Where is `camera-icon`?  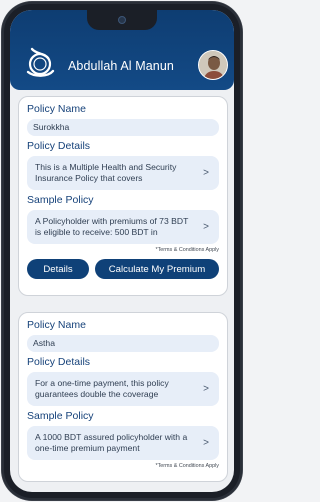
camera-icon is located at coordinates (122, 20).